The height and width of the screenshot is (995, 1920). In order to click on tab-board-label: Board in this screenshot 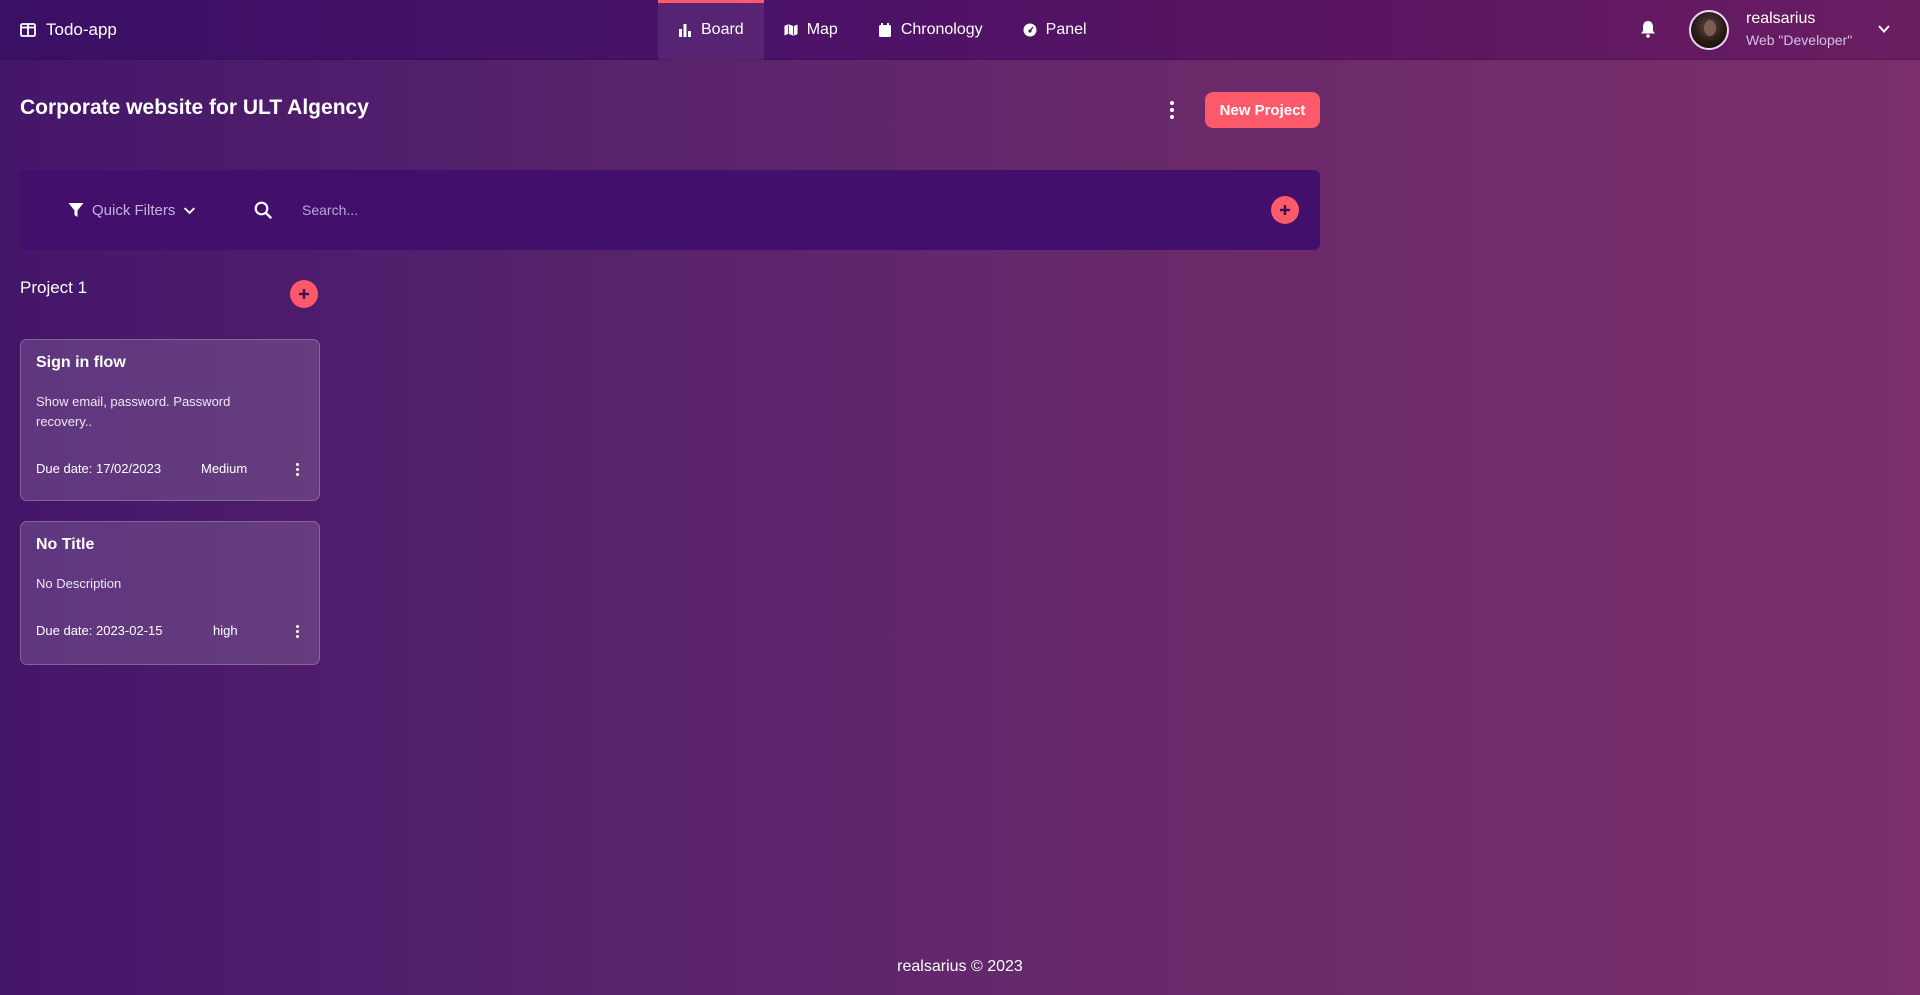, I will do `click(722, 29)`.